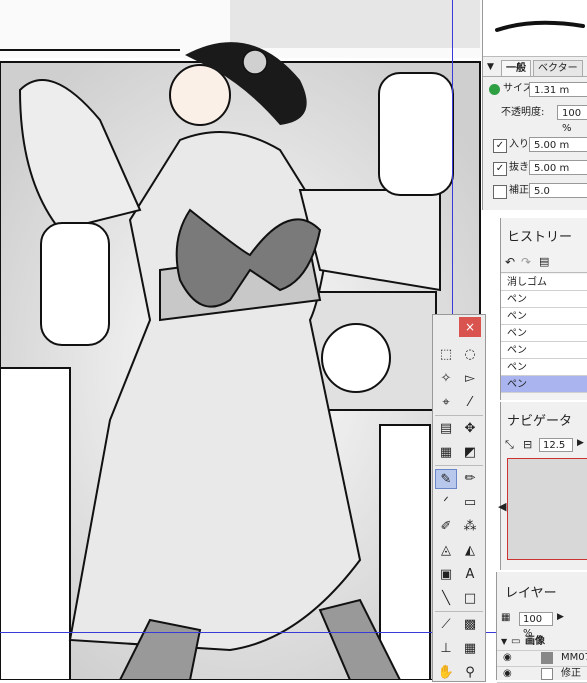 Image resolution: width=587 pixels, height=683 pixels. Describe the element at coordinates (574, 657) in the screenshot. I see `layer-name: MM07` at that location.